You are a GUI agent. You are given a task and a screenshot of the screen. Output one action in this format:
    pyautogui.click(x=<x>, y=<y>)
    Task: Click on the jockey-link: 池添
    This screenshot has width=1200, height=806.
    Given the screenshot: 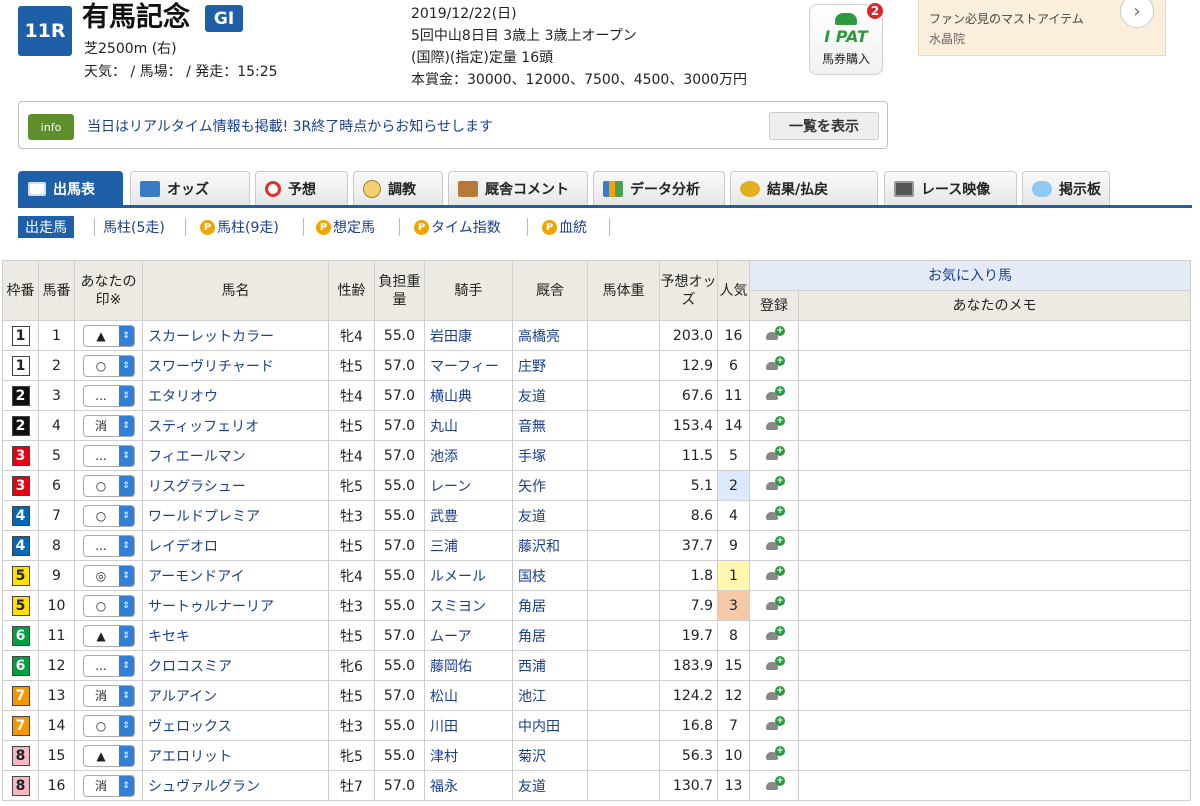 What is the action you would take?
    pyautogui.click(x=468, y=455)
    